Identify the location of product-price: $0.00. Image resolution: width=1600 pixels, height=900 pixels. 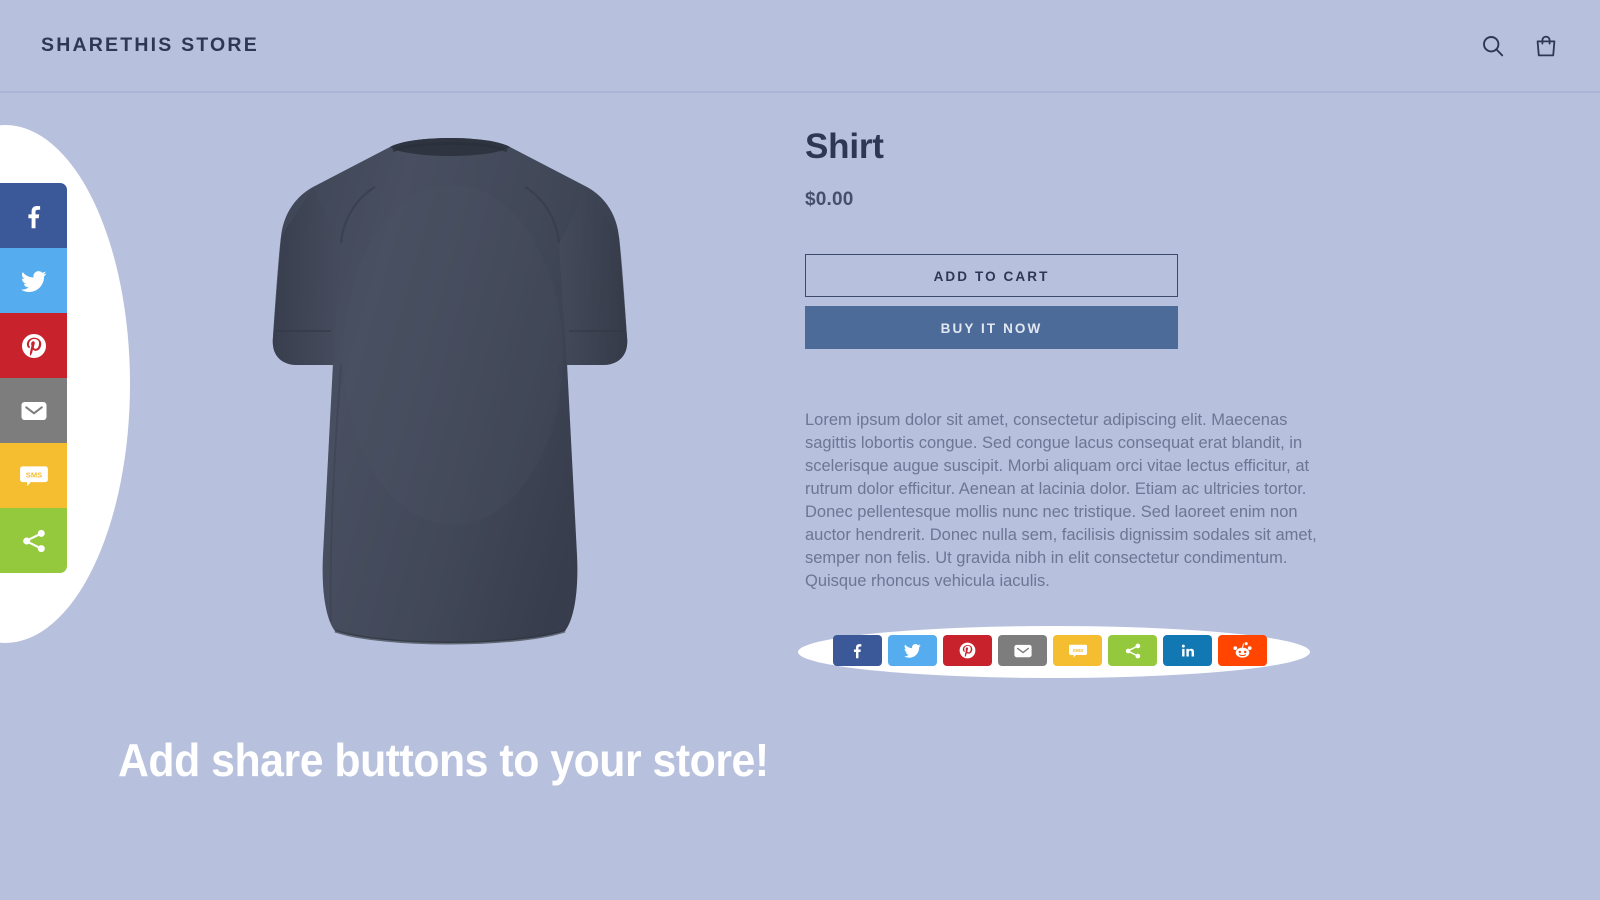
(829, 199).